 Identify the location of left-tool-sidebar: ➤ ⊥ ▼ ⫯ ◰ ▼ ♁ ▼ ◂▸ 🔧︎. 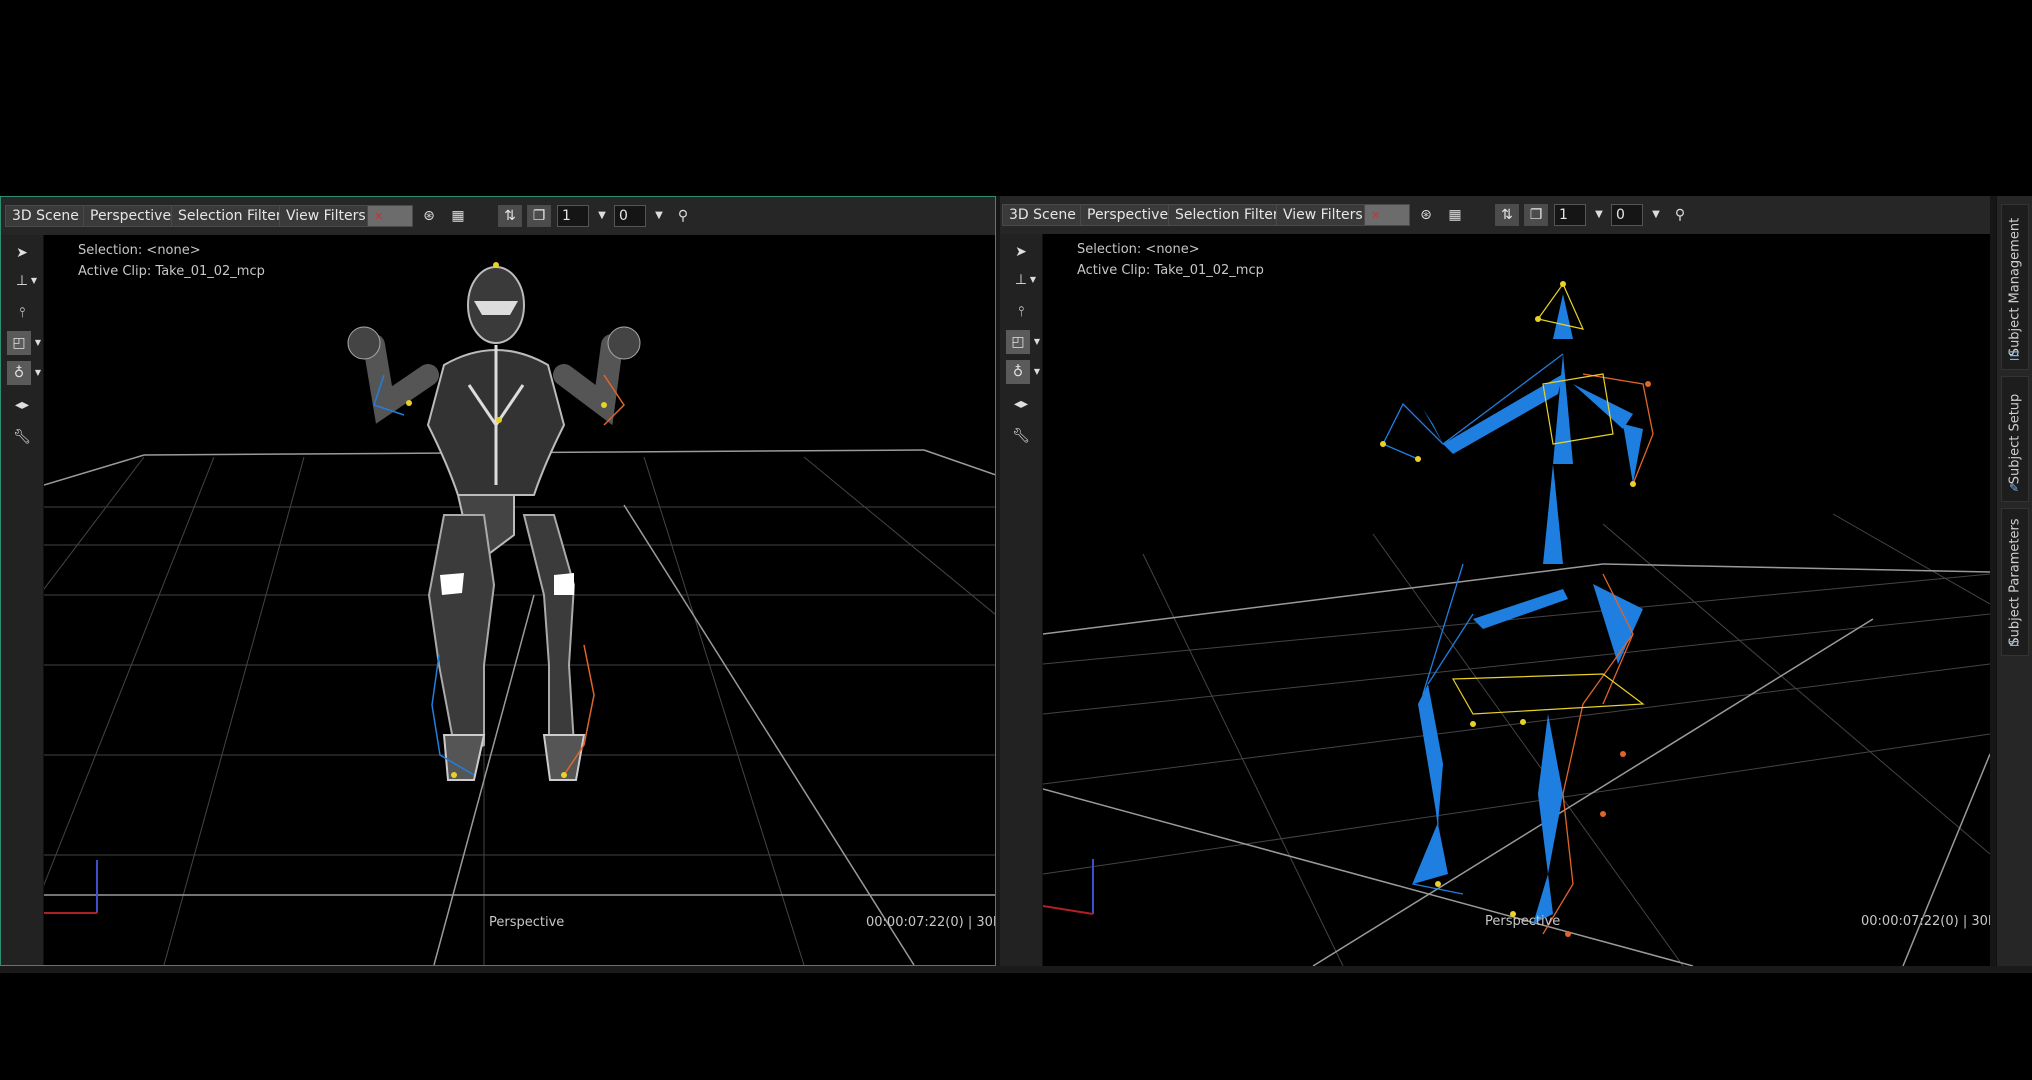
(22, 600).